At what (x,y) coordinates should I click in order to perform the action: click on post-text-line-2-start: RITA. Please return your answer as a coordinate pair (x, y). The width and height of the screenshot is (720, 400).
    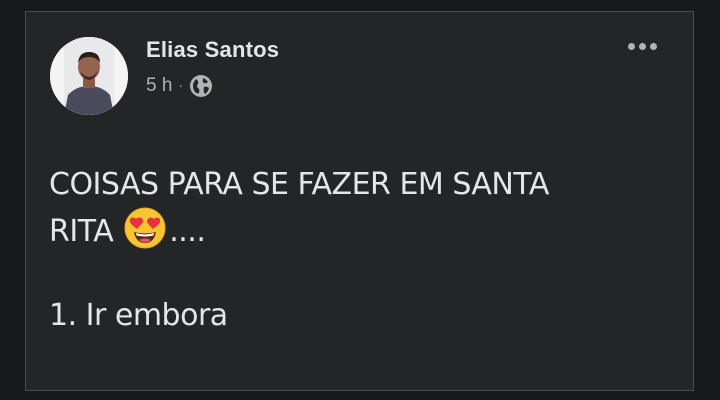
    Looking at the image, I should click on (81, 231).